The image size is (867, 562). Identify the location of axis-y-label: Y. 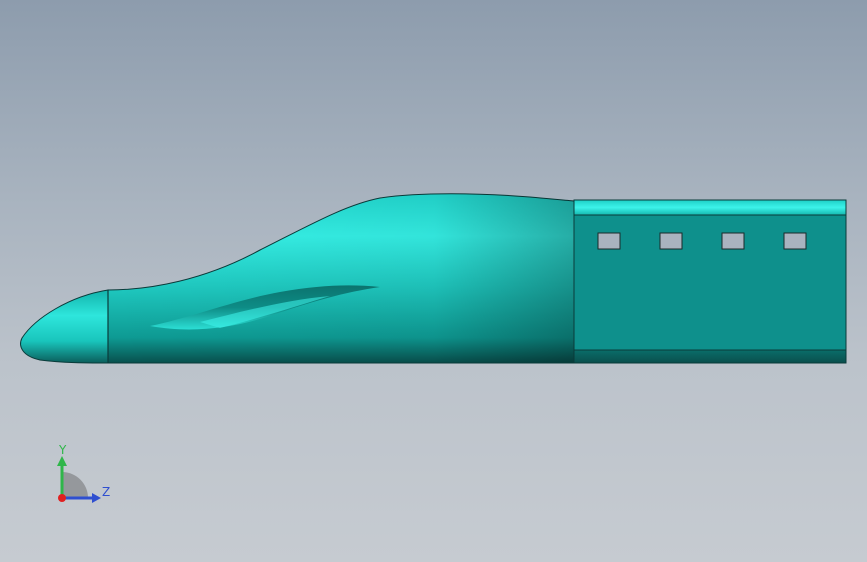
(63, 450).